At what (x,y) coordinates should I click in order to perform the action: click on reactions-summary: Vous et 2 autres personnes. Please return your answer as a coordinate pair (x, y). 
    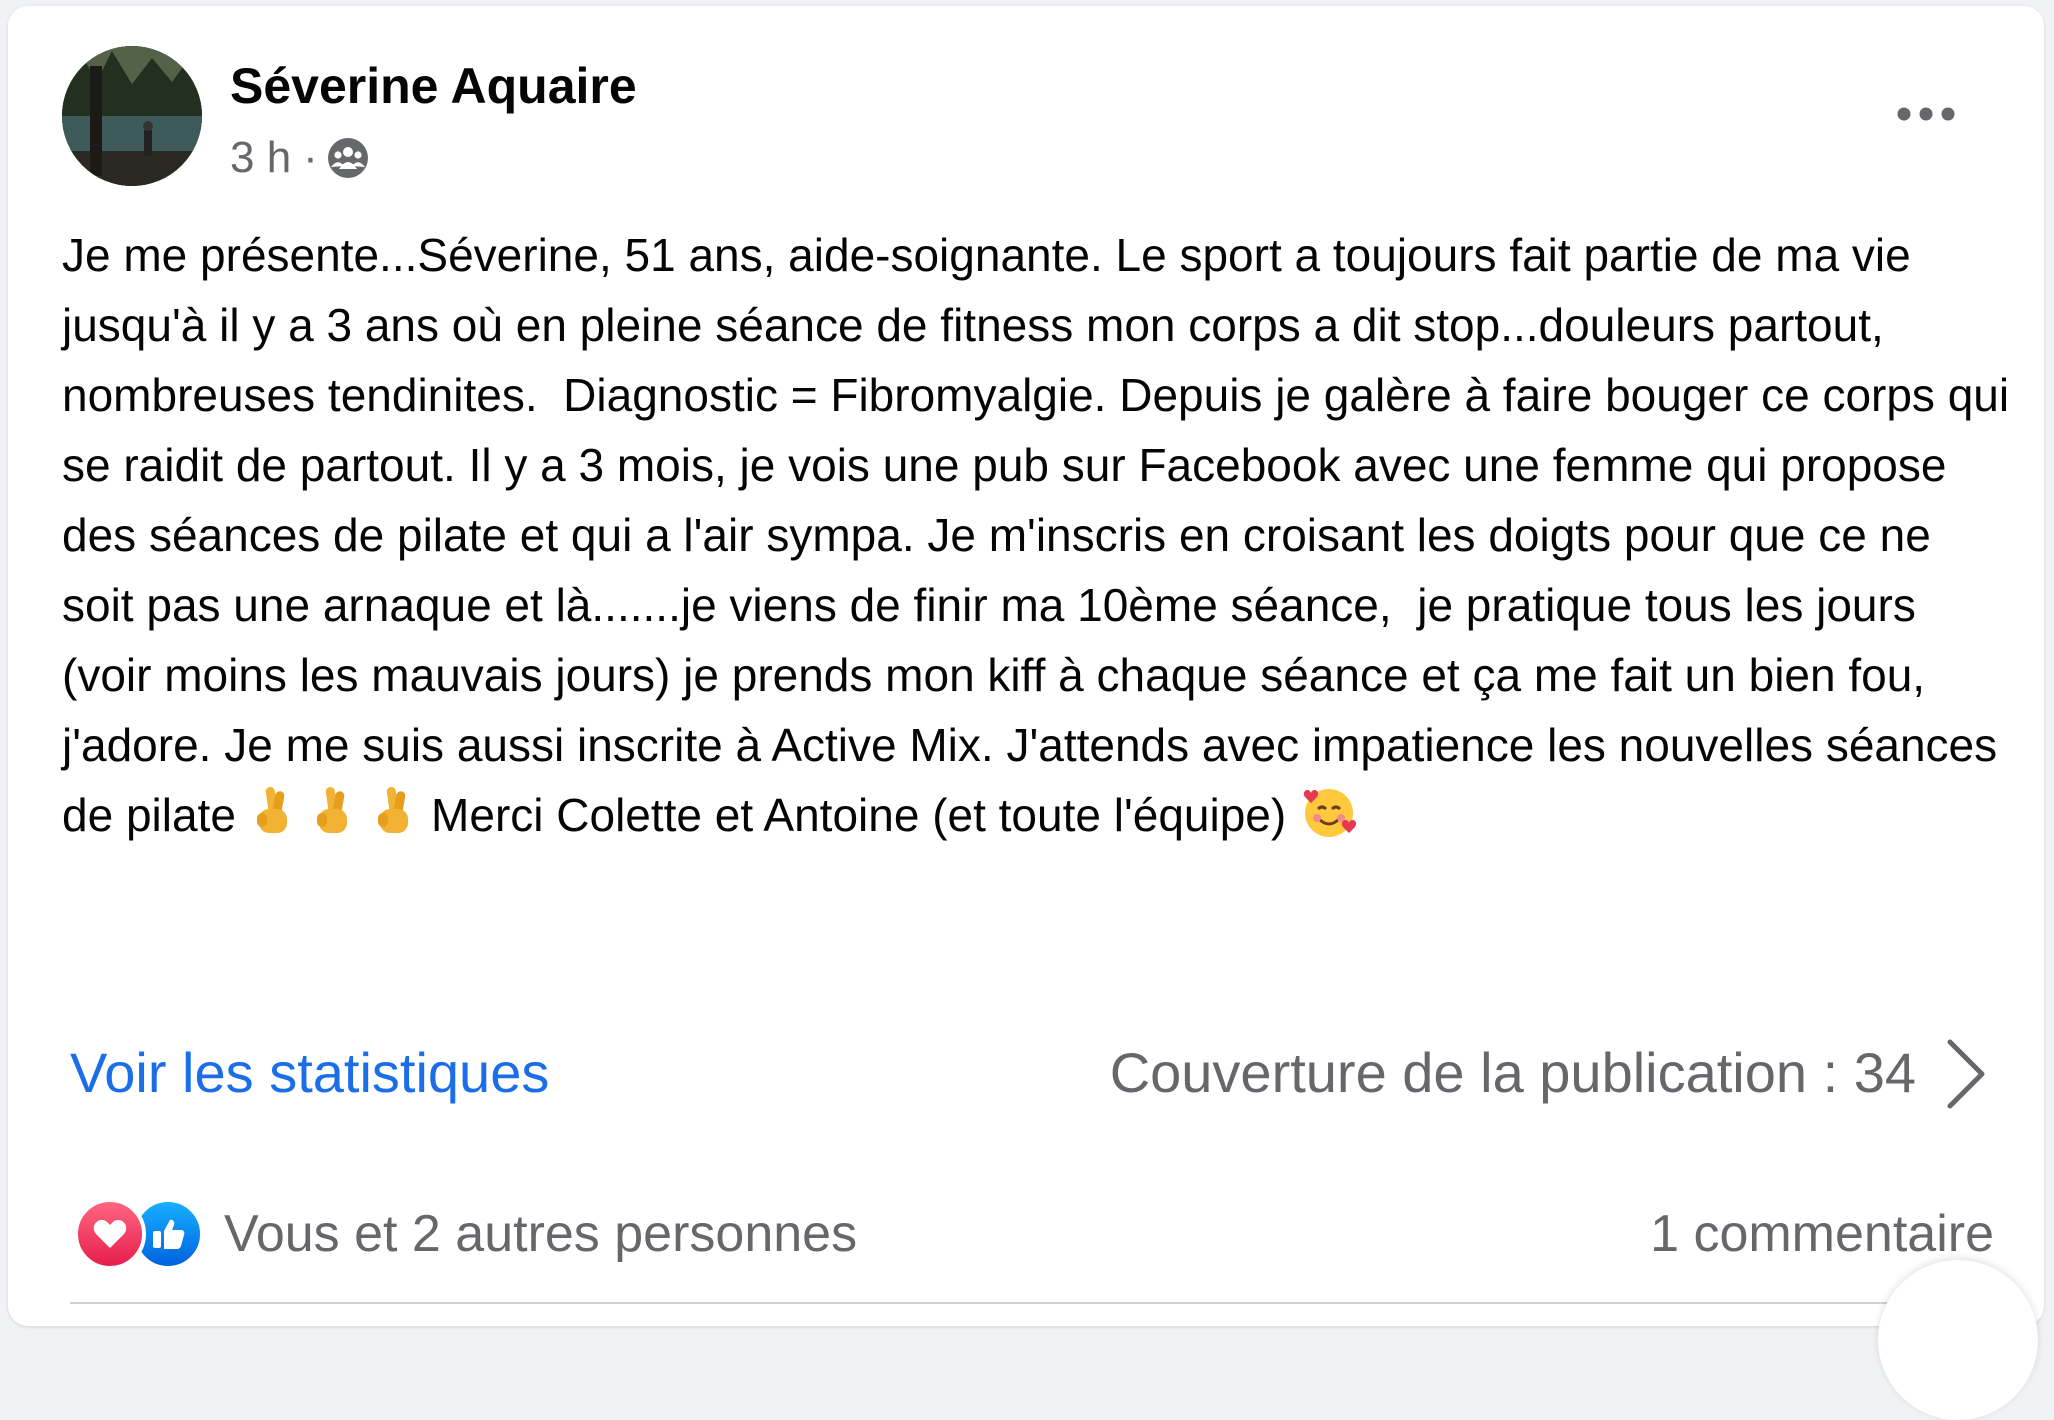
    Looking at the image, I should click on (465, 1234).